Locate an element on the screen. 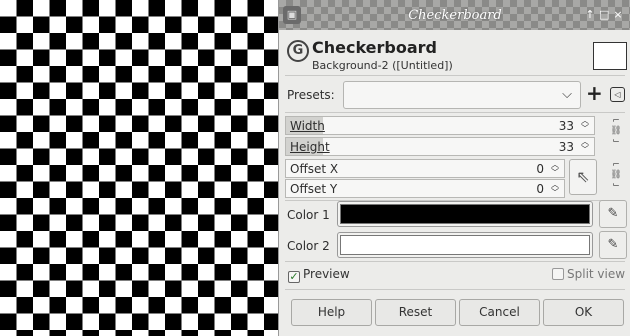 The width and height of the screenshot is (630, 336). offset-x-label: Offset X is located at coordinates (314, 169).